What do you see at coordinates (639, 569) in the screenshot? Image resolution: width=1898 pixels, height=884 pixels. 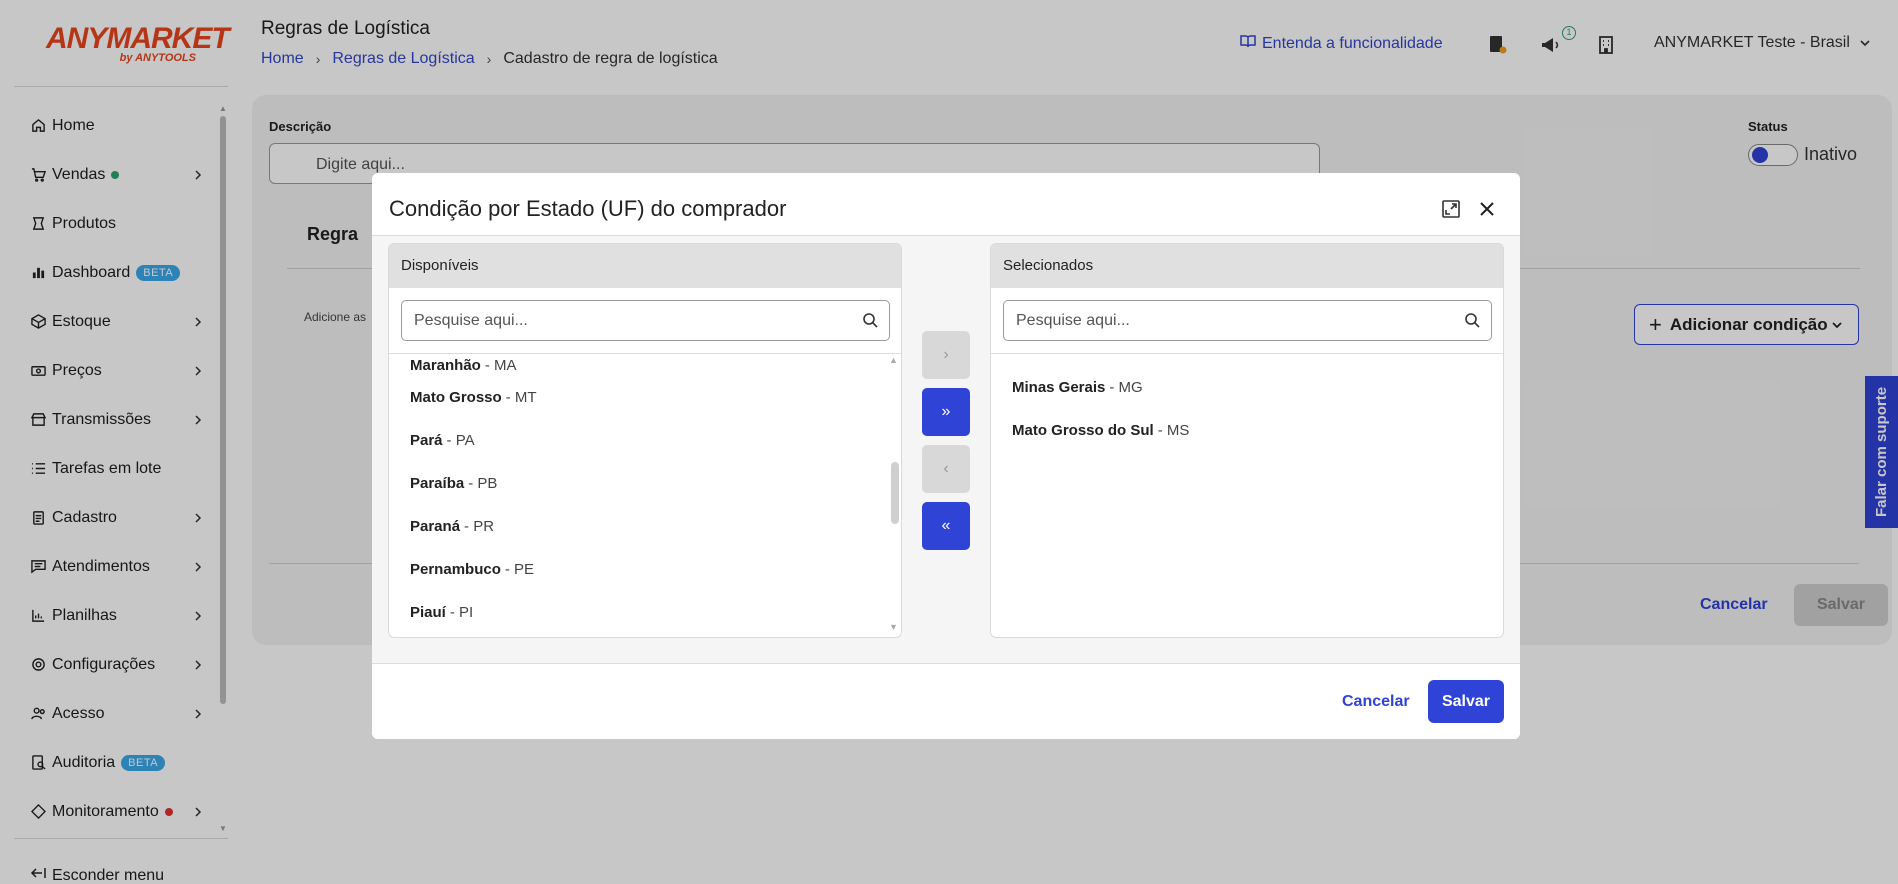 I see `list-item: Pernambuco - PE` at bounding box center [639, 569].